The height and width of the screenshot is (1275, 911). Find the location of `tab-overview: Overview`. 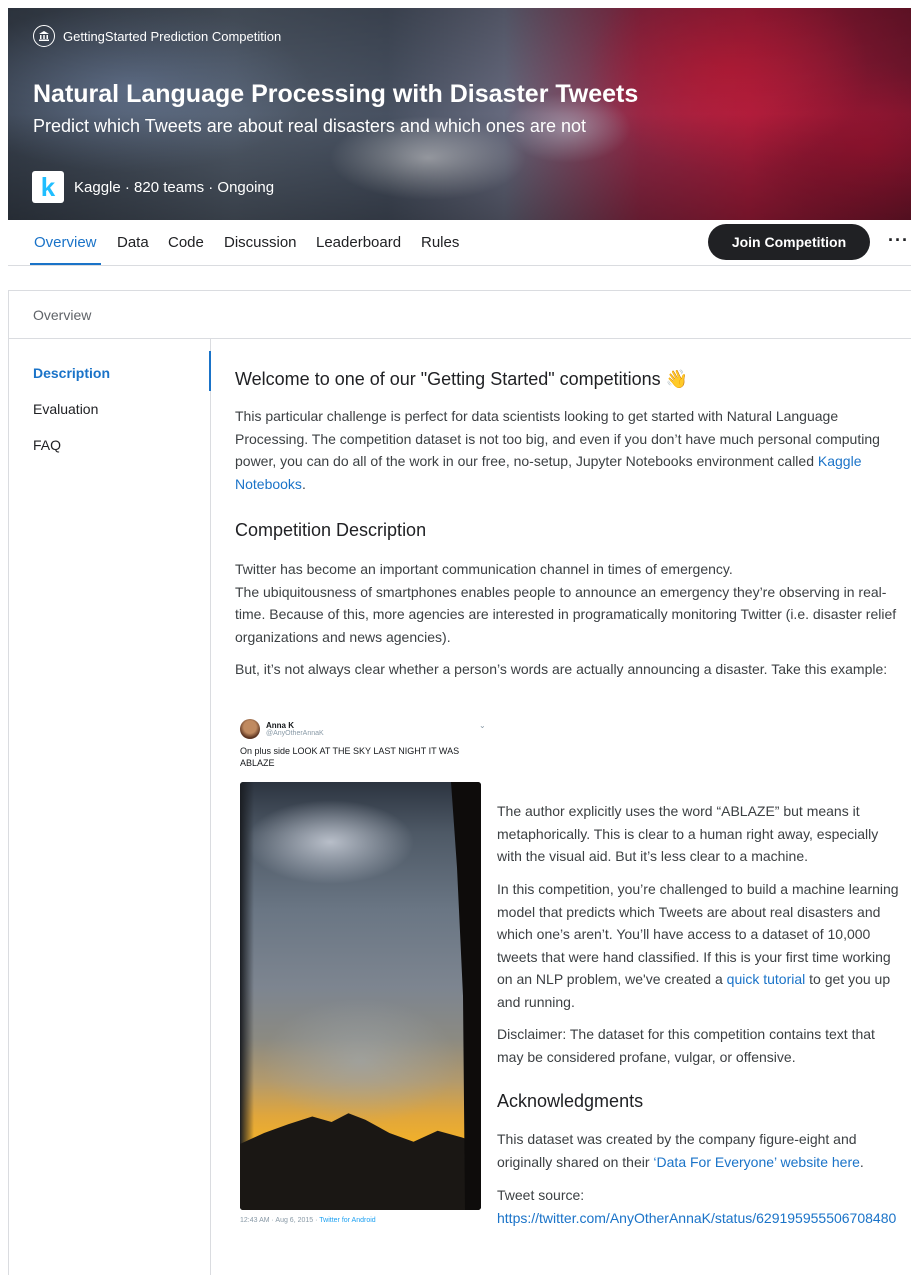

tab-overview: Overview is located at coordinates (65, 249).